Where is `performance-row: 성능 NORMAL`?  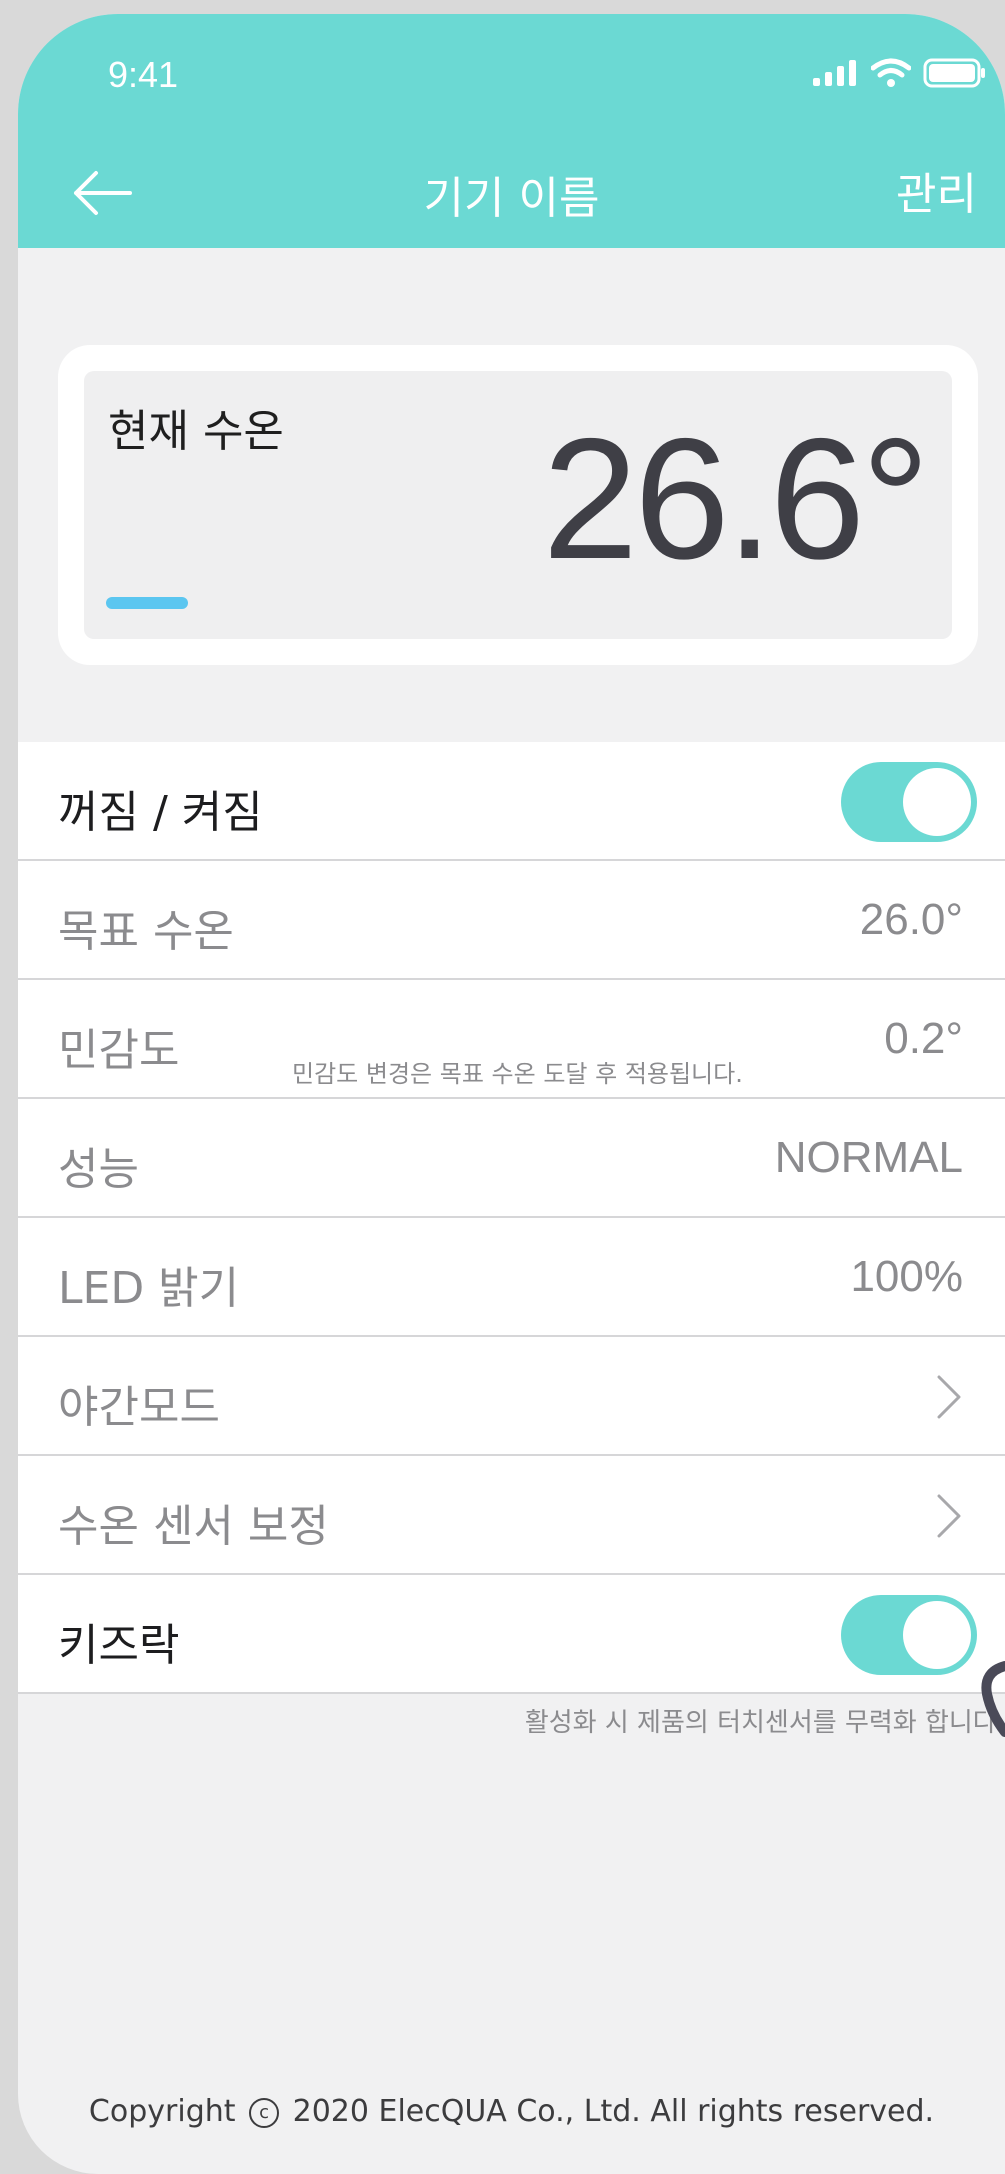 performance-row: 성능 NORMAL is located at coordinates (511, 1158).